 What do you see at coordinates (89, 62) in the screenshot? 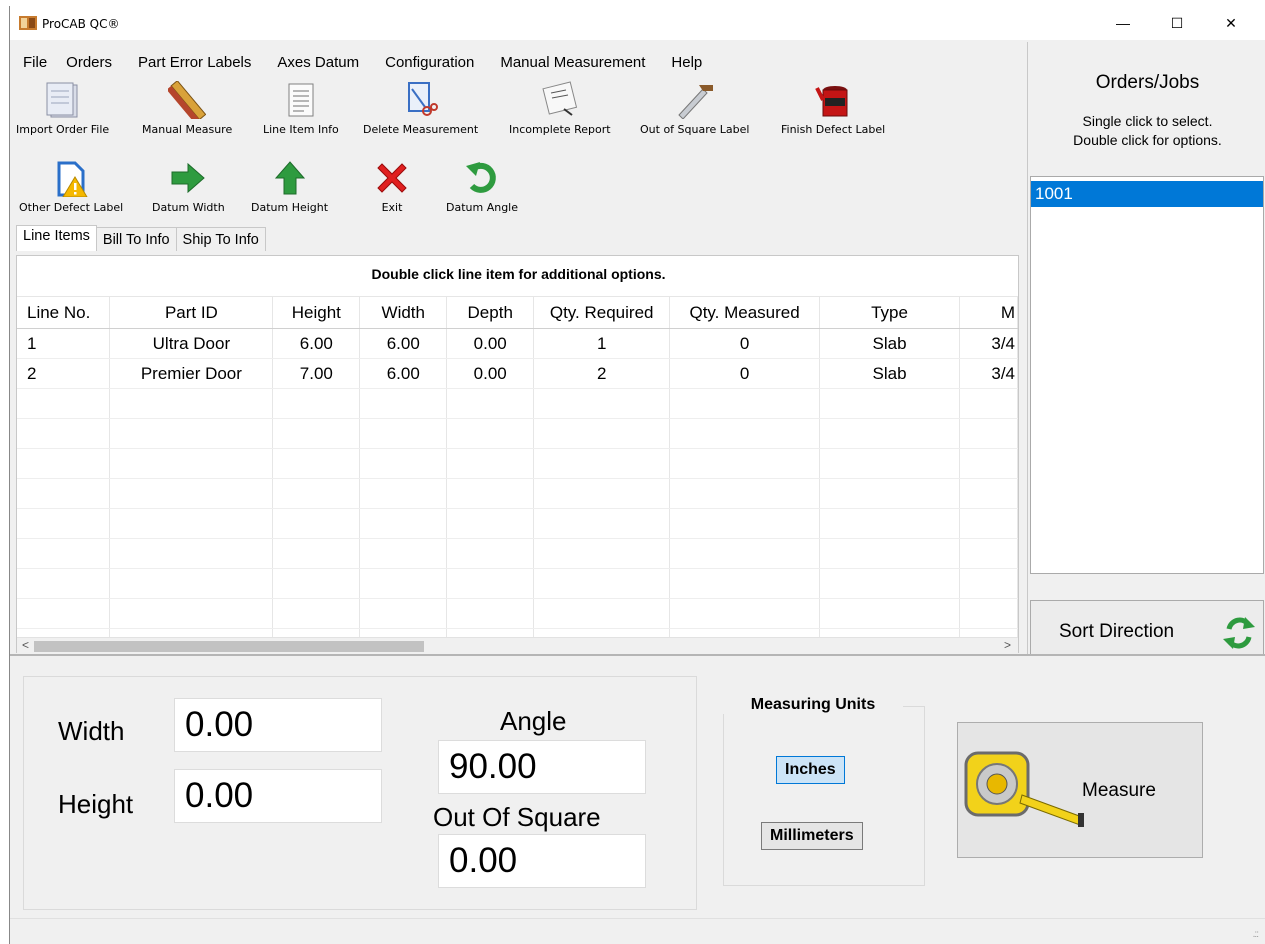
I see `menu-orders: Orders` at bounding box center [89, 62].